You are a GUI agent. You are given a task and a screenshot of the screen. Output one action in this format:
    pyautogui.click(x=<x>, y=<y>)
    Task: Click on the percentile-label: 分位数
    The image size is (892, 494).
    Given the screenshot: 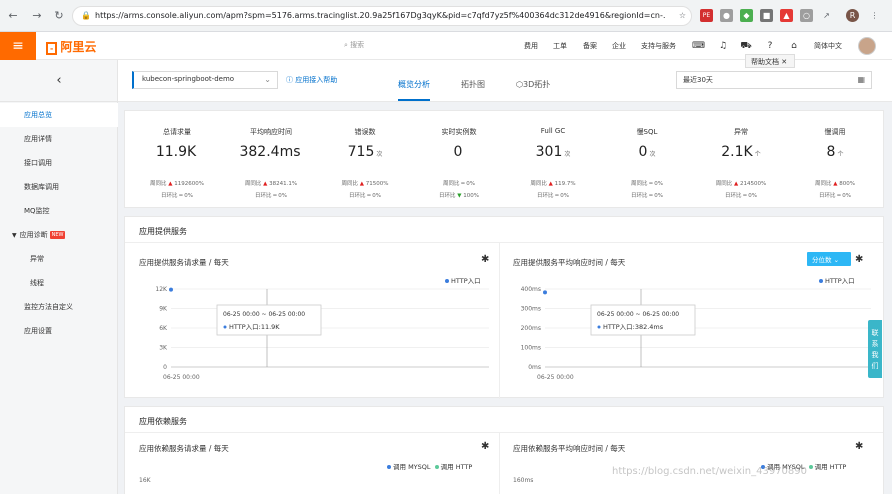 What is the action you would take?
    pyautogui.click(x=822, y=260)
    